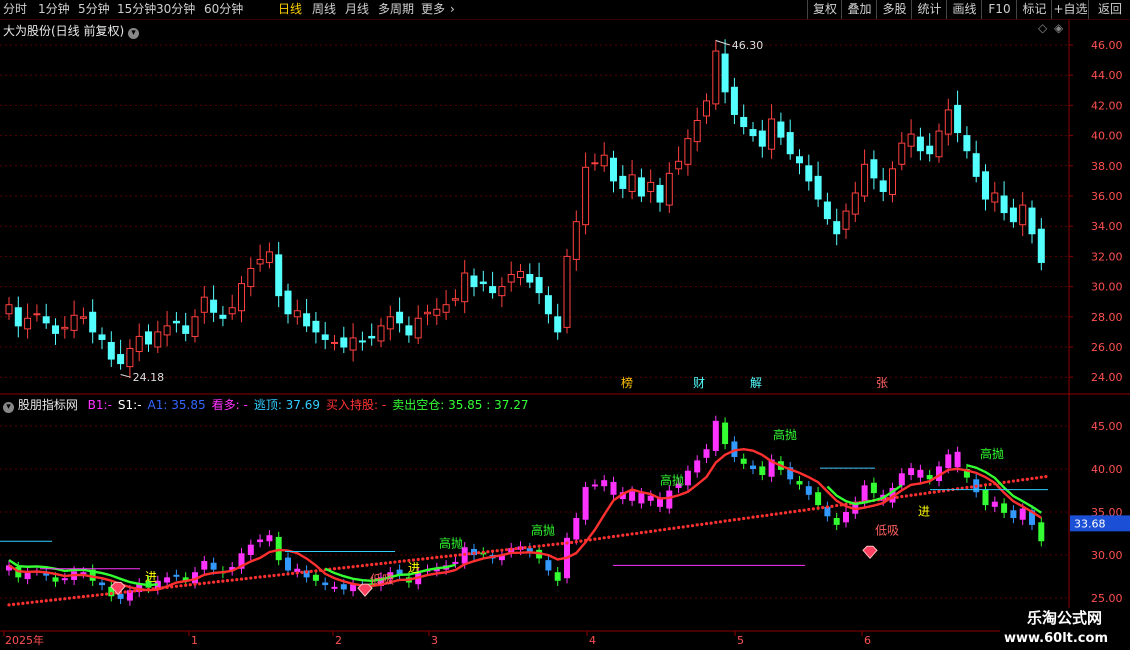 This screenshot has height=650, width=1130. I want to click on period-6: 日线, so click(290, 9).